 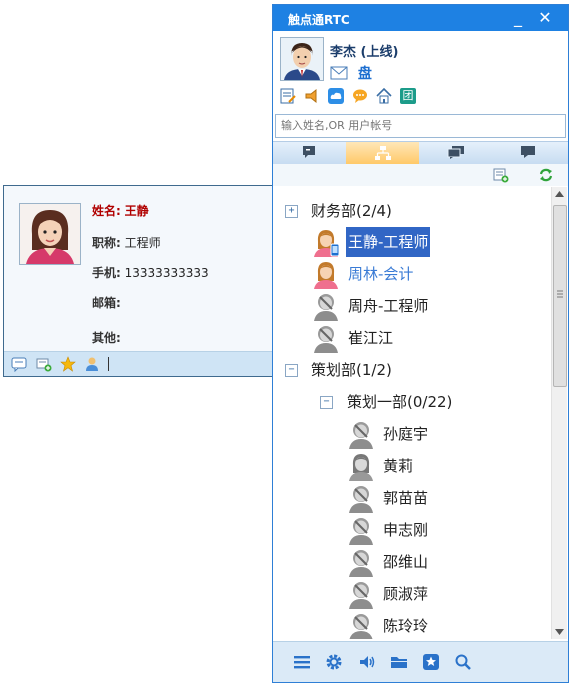 What do you see at coordinates (405, 530) in the screenshot?
I see `contact-name: 申志刚` at bounding box center [405, 530].